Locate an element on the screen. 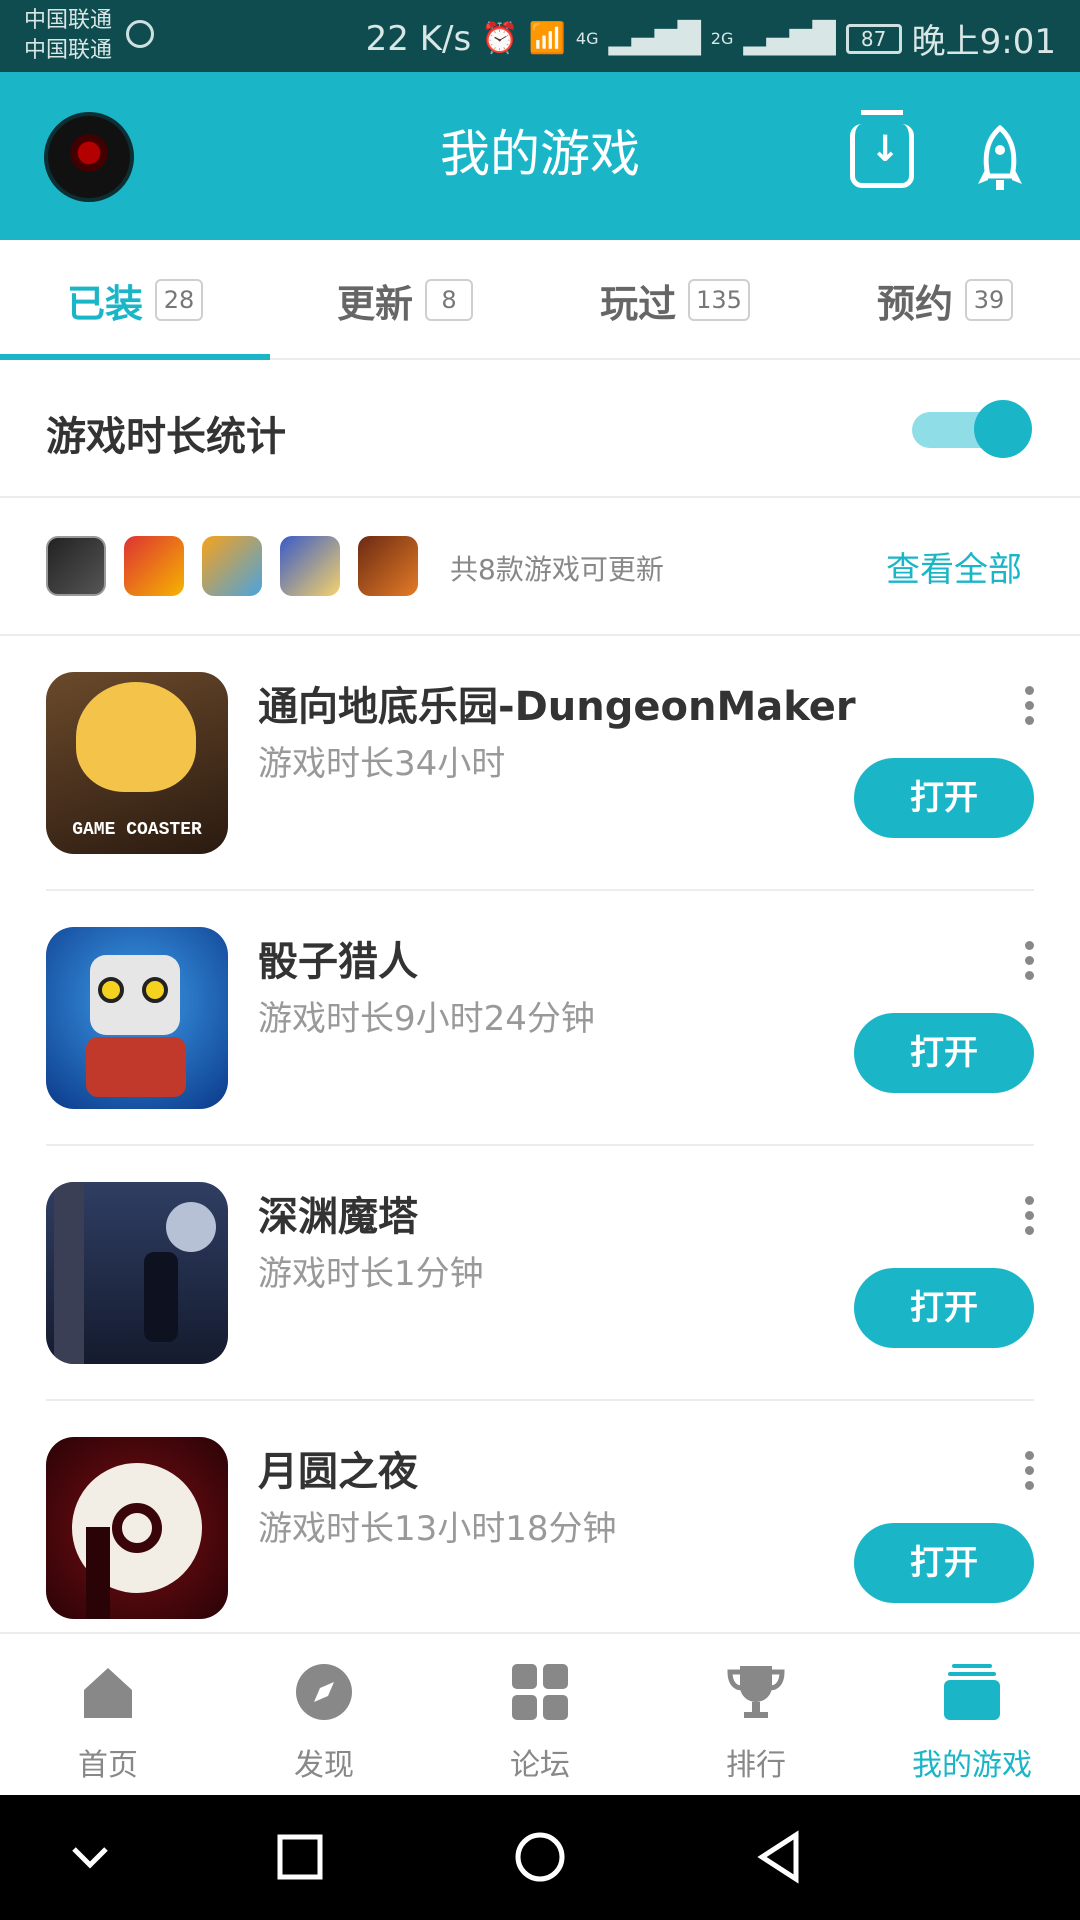  game-playtime: 游戏时长13小时18分钟 is located at coordinates (437, 1529).